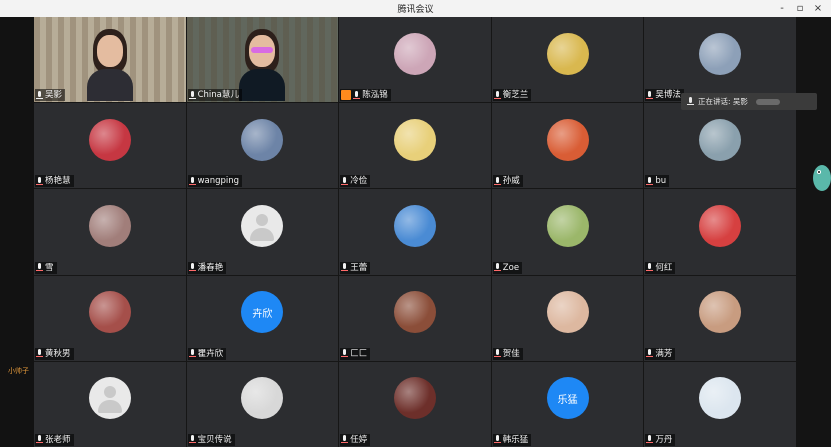  I want to click on nameplate: 杨艳慧, so click(54, 181).